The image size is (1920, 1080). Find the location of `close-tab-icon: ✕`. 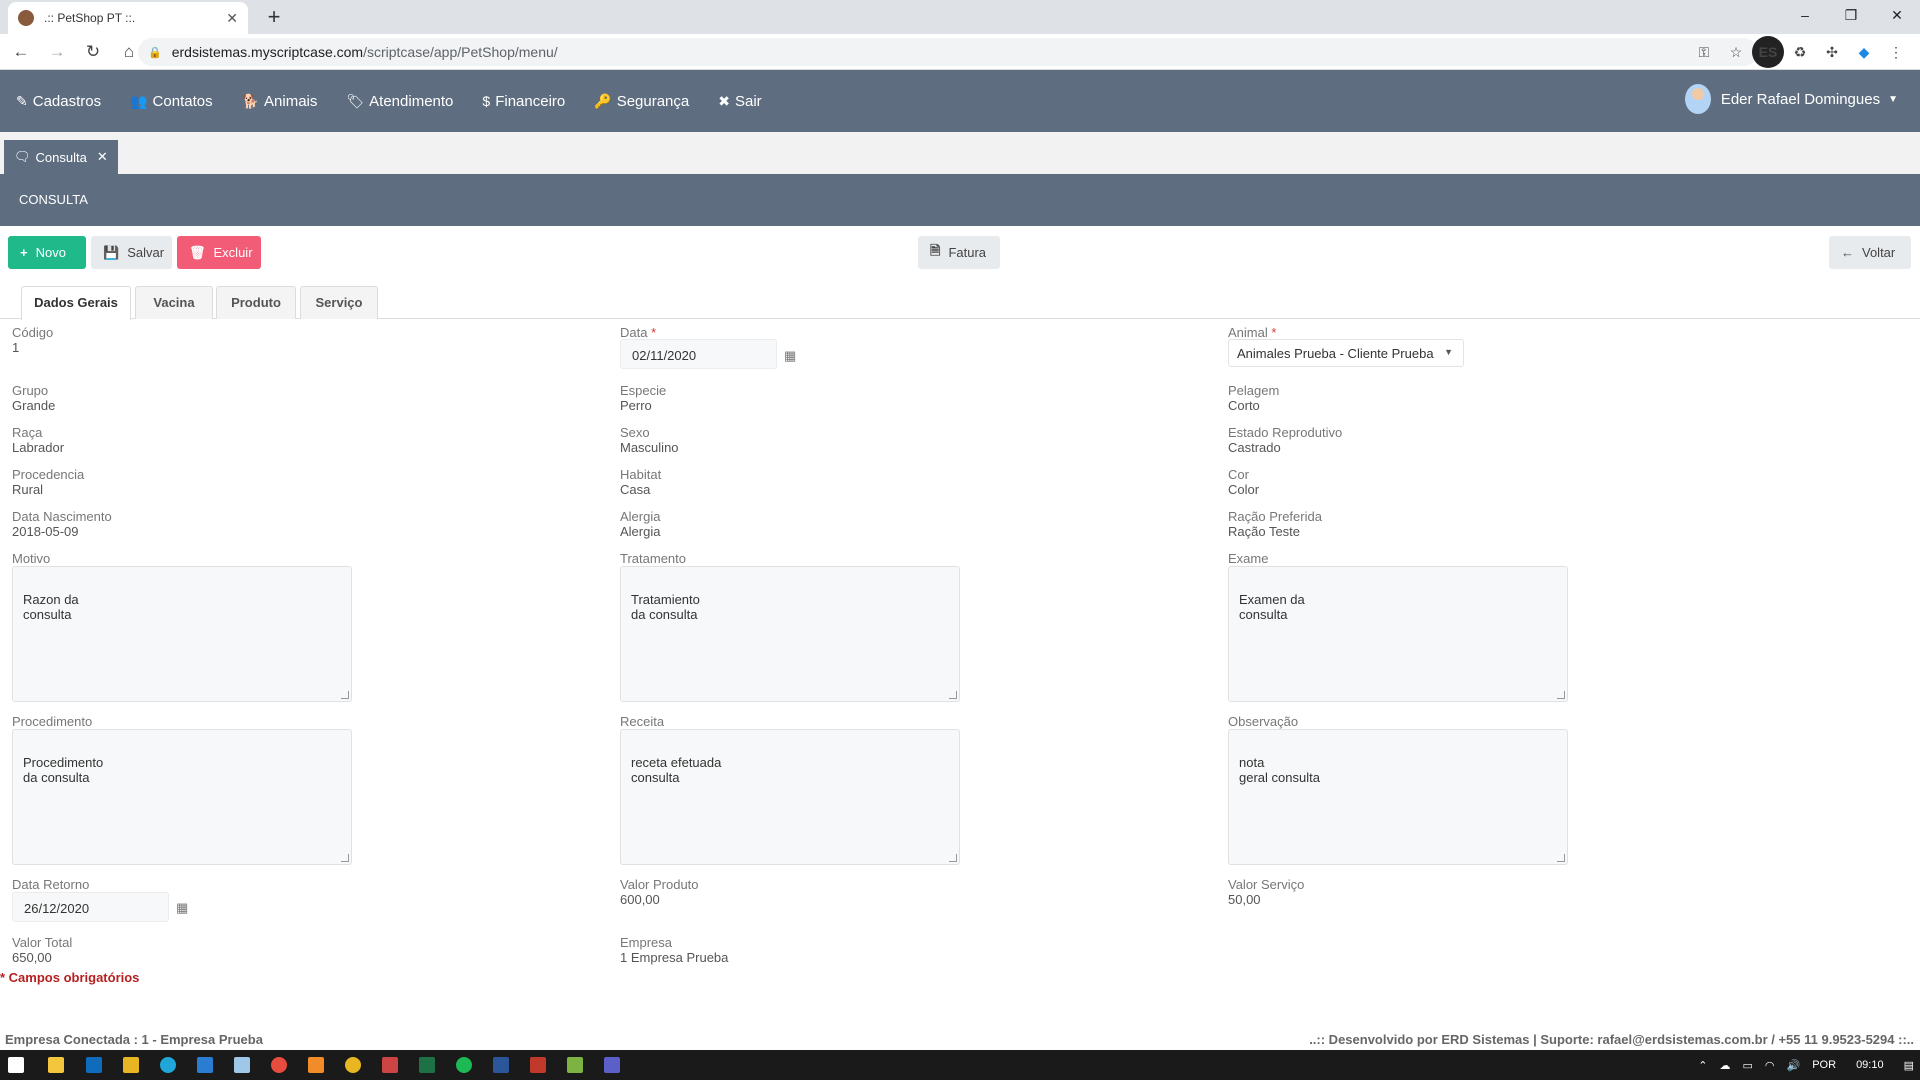

close-tab-icon: ✕ is located at coordinates (232, 18).